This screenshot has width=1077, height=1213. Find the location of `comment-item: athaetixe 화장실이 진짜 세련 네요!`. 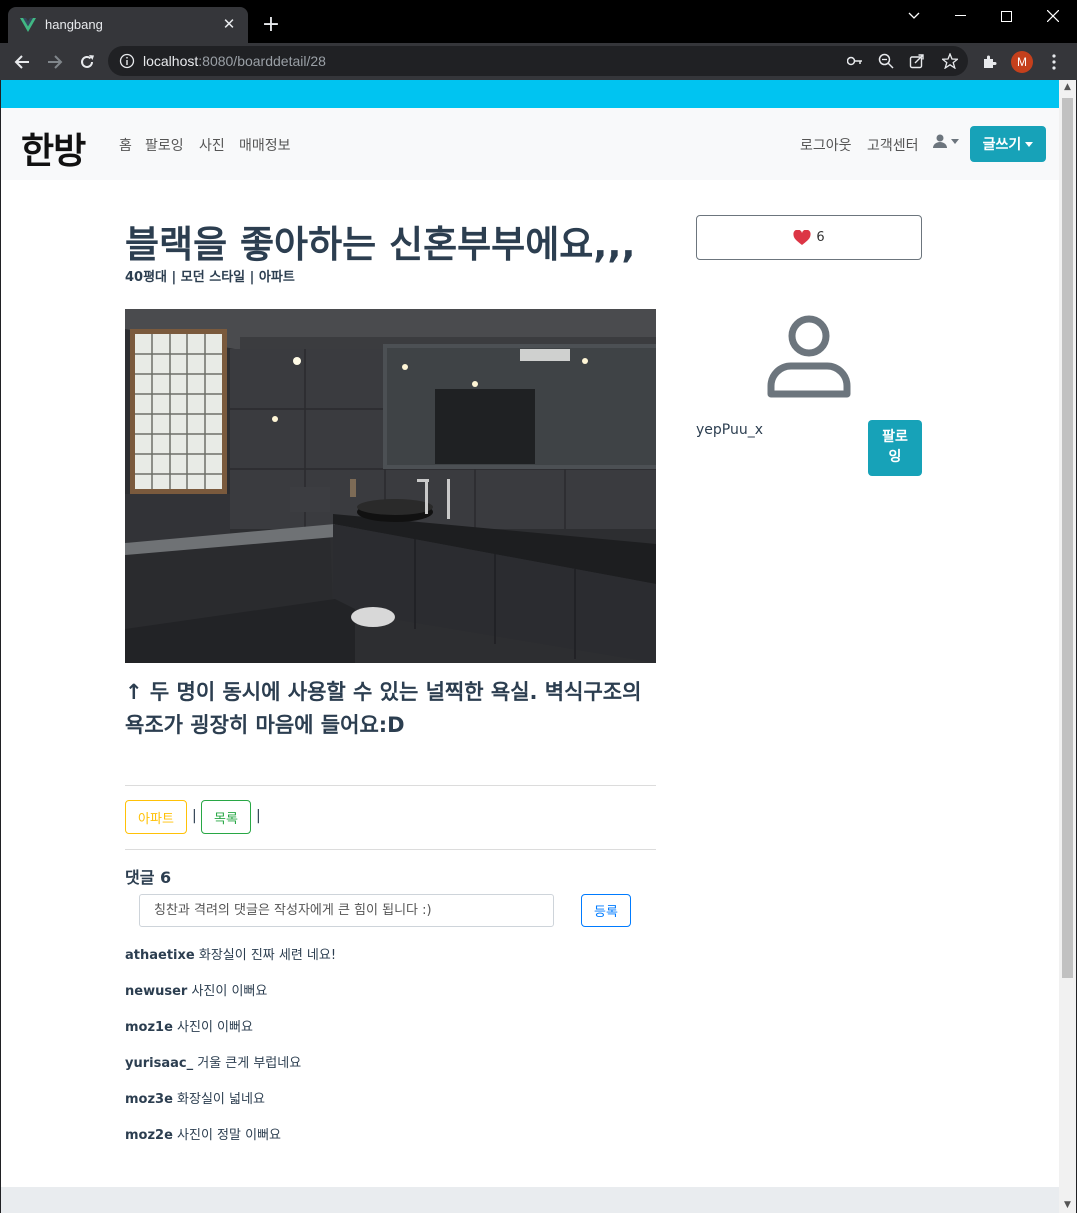

comment-item: athaetixe 화장실이 진짜 세련 네요! is located at coordinates (230, 953).